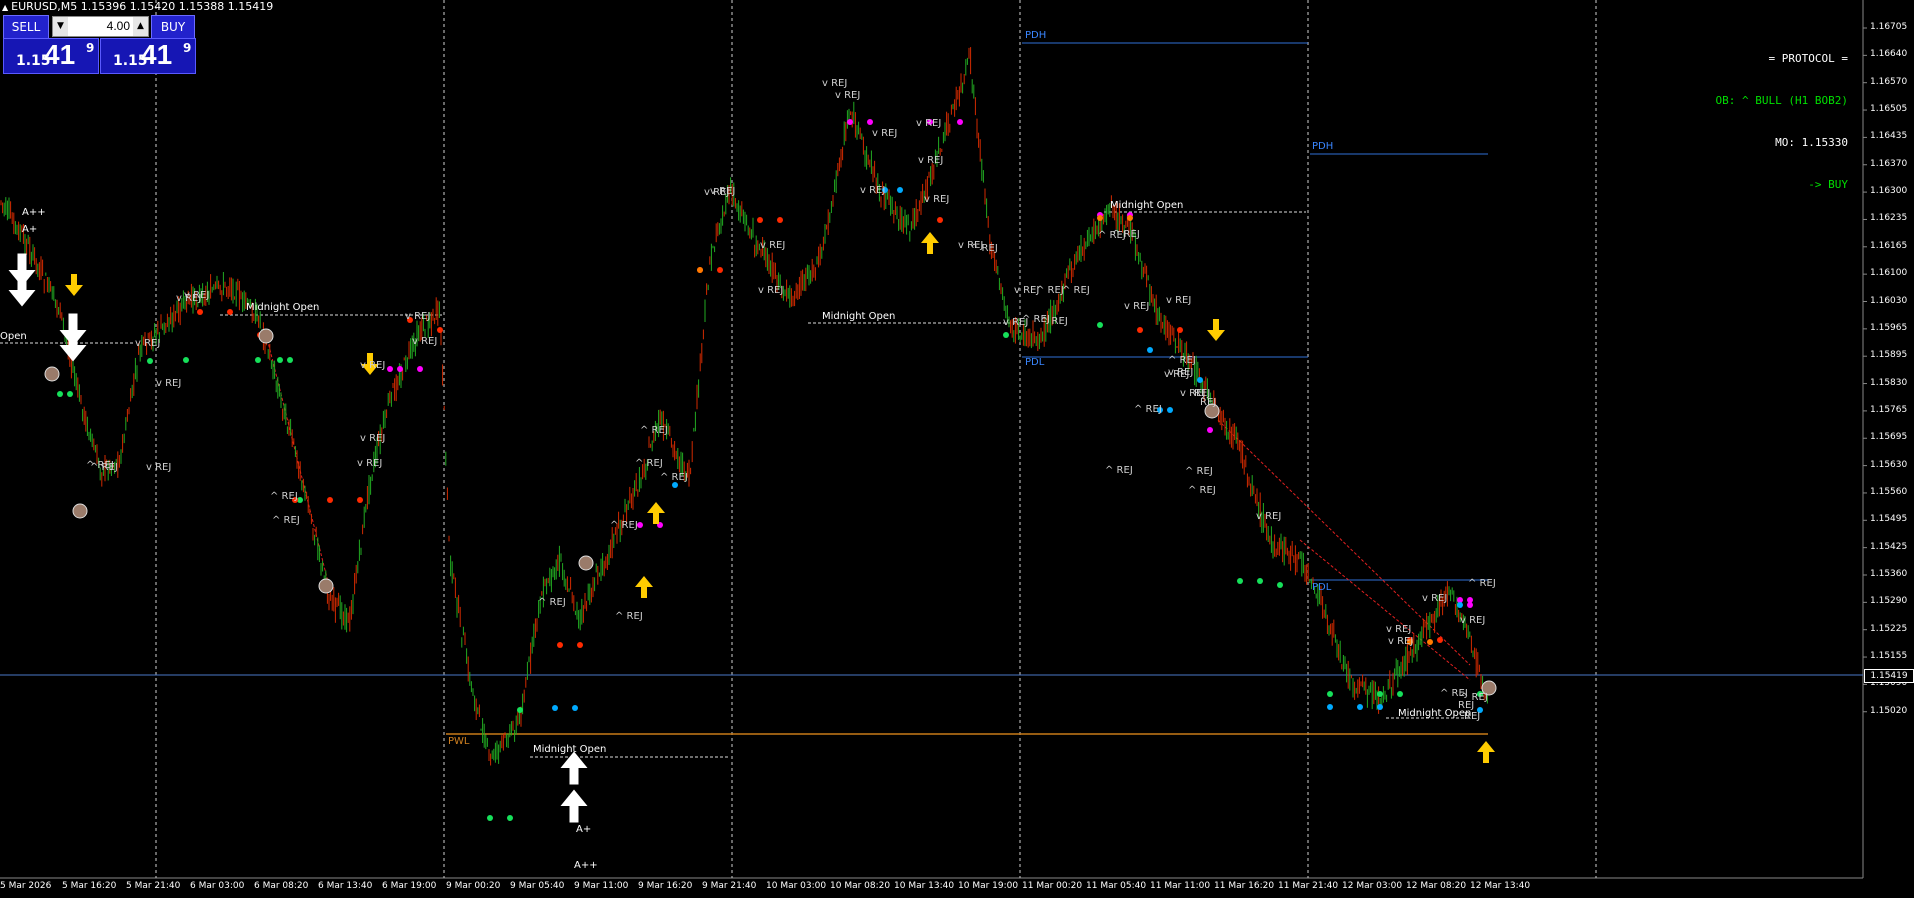 Image resolution: width=1914 pixels, height=898 pixels. What do you see at coordinates (860, 886) in the screenshot?
I see `time-tick-label: 10 Mar 08:20` at bounding box center [860, 886].